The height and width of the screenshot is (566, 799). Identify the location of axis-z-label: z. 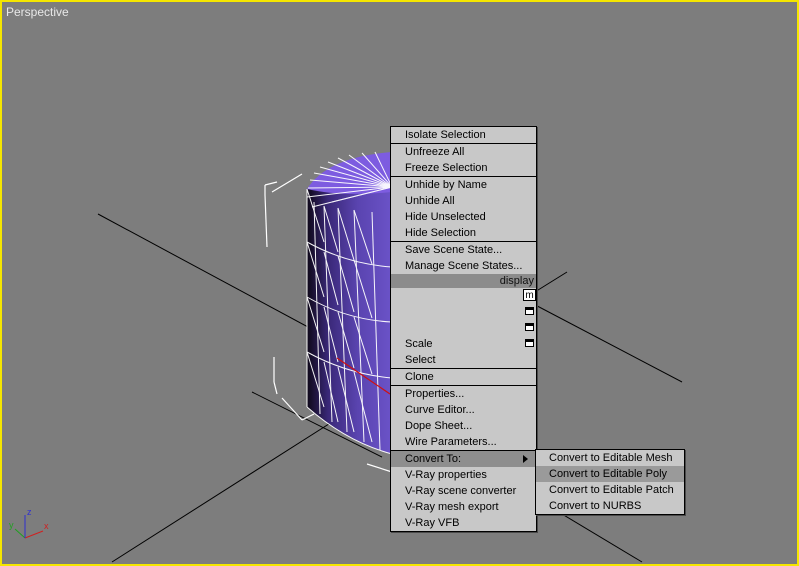
(29, 512).